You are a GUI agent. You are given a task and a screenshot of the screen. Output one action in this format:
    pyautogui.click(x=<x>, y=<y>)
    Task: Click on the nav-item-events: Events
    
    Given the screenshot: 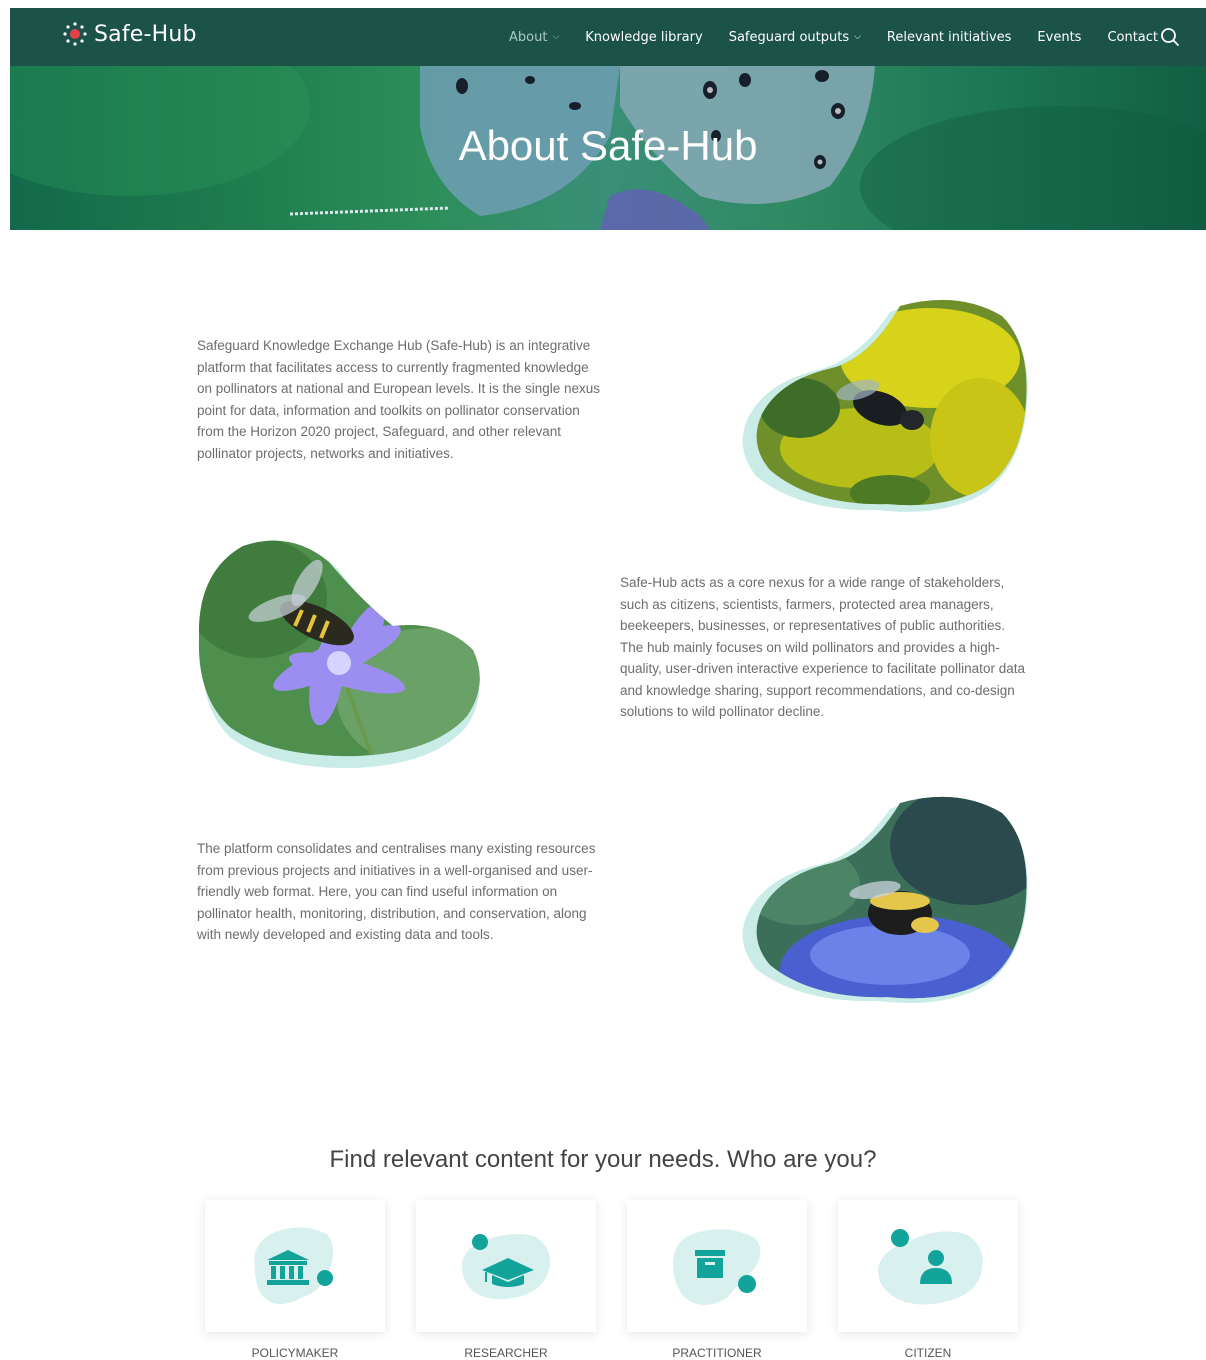 What is the action you would take?
    pyautogui.click(x=1059, y=37)
    